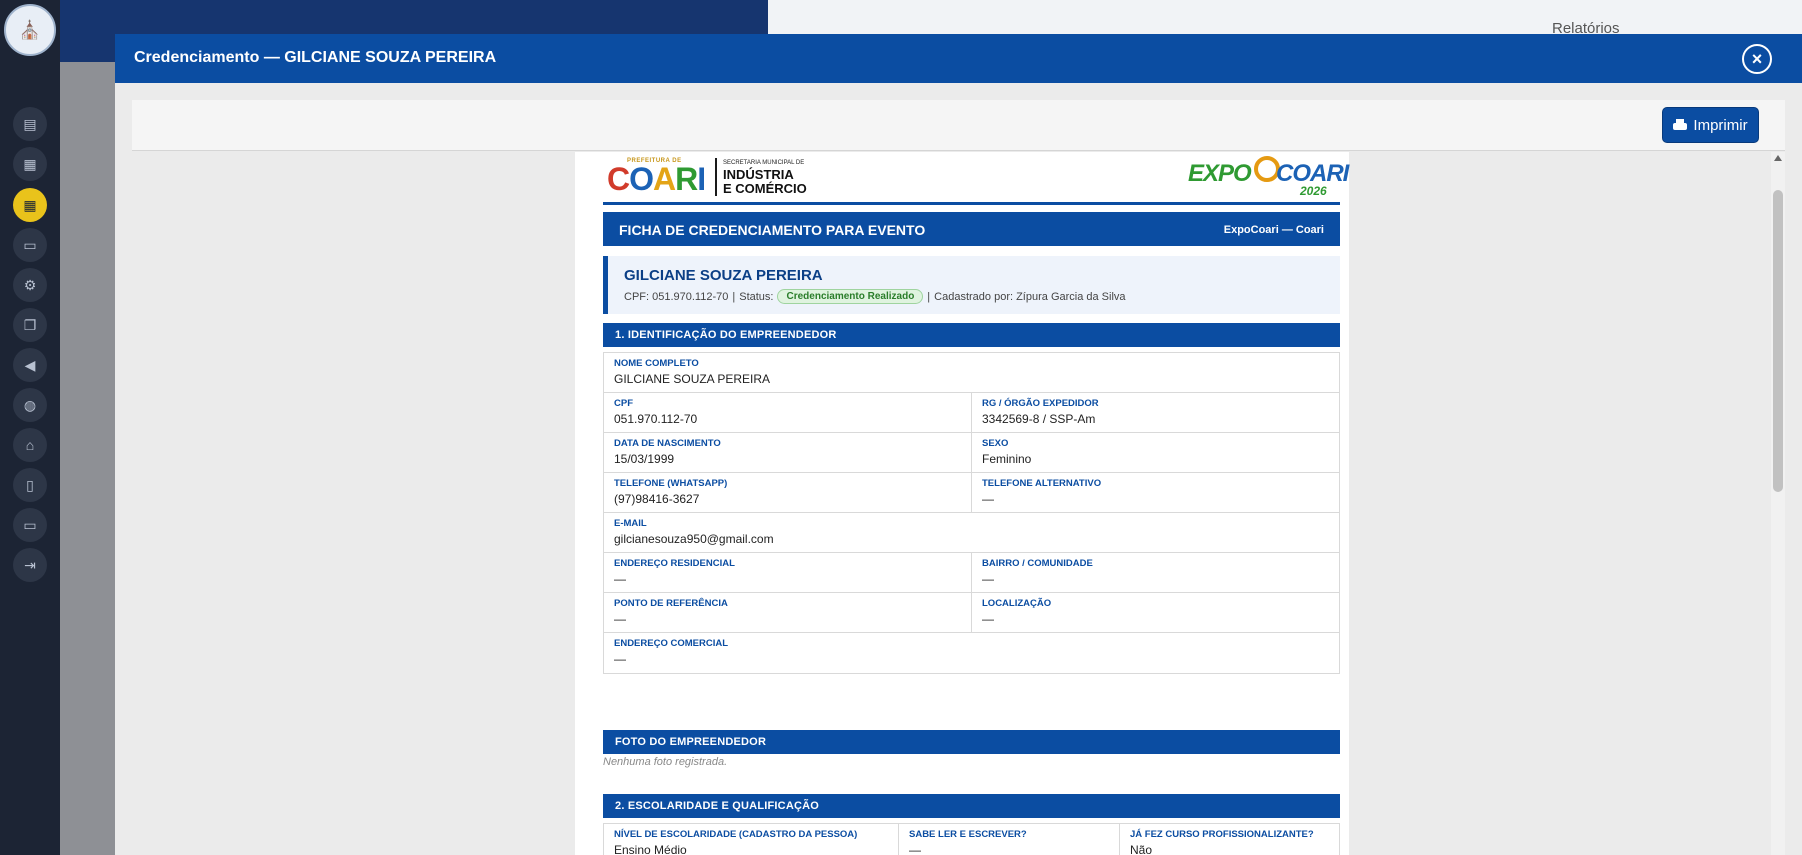 This screenshot has height=855, width=1802. Describe the element at coordinates (656, 179) in the screenshot. I see `logo-coari-word: COARI` at that location.